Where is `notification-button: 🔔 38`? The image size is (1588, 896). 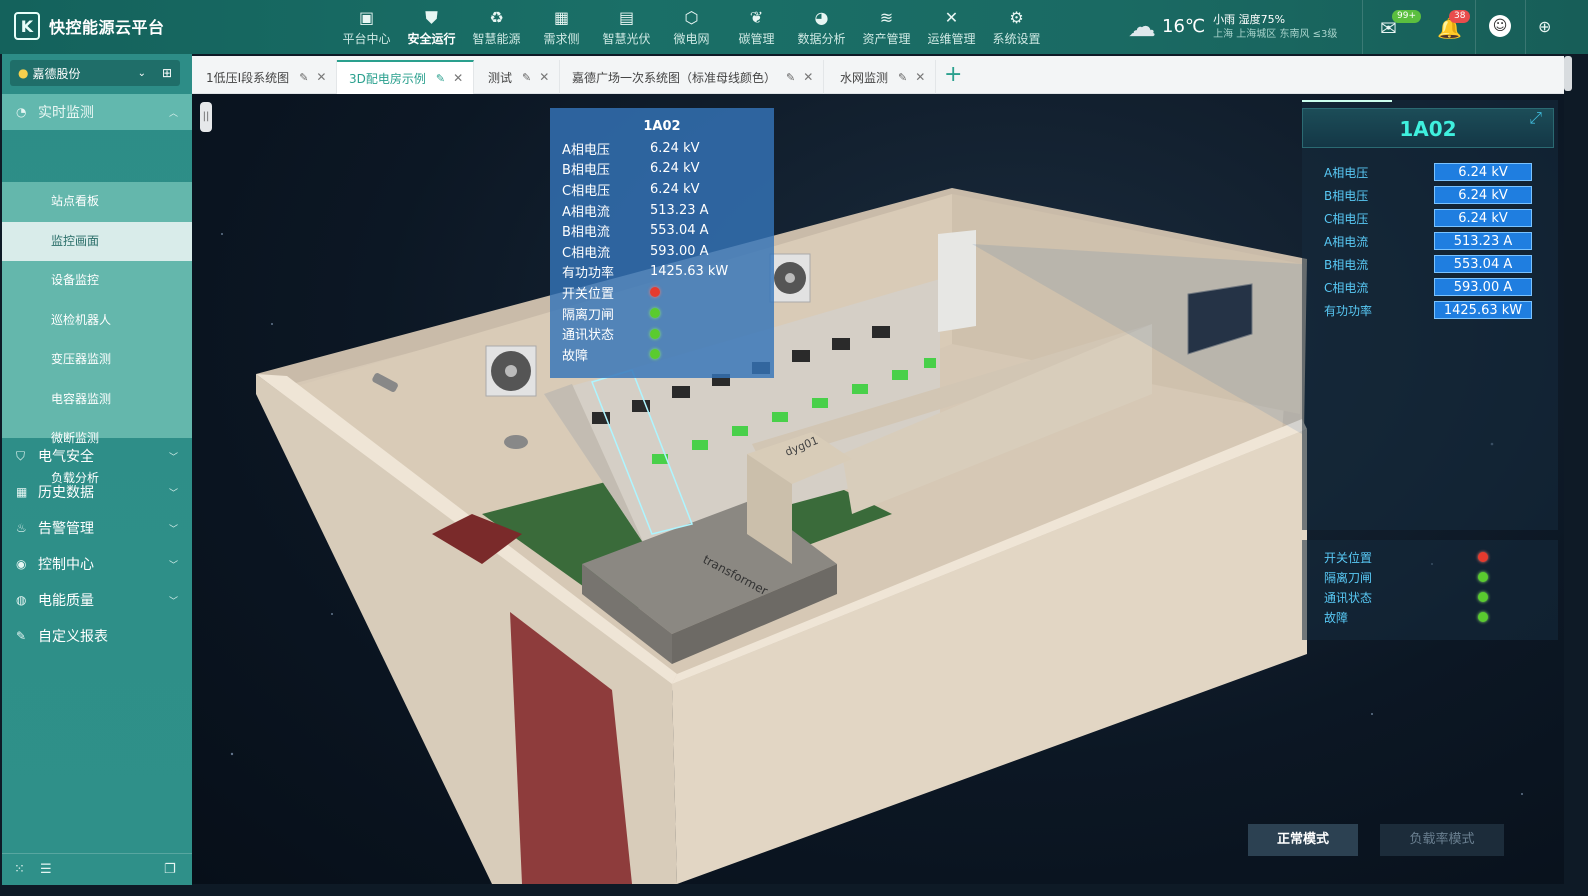 notification-button: 🔔 38 is located at coordinates (1454, 25).